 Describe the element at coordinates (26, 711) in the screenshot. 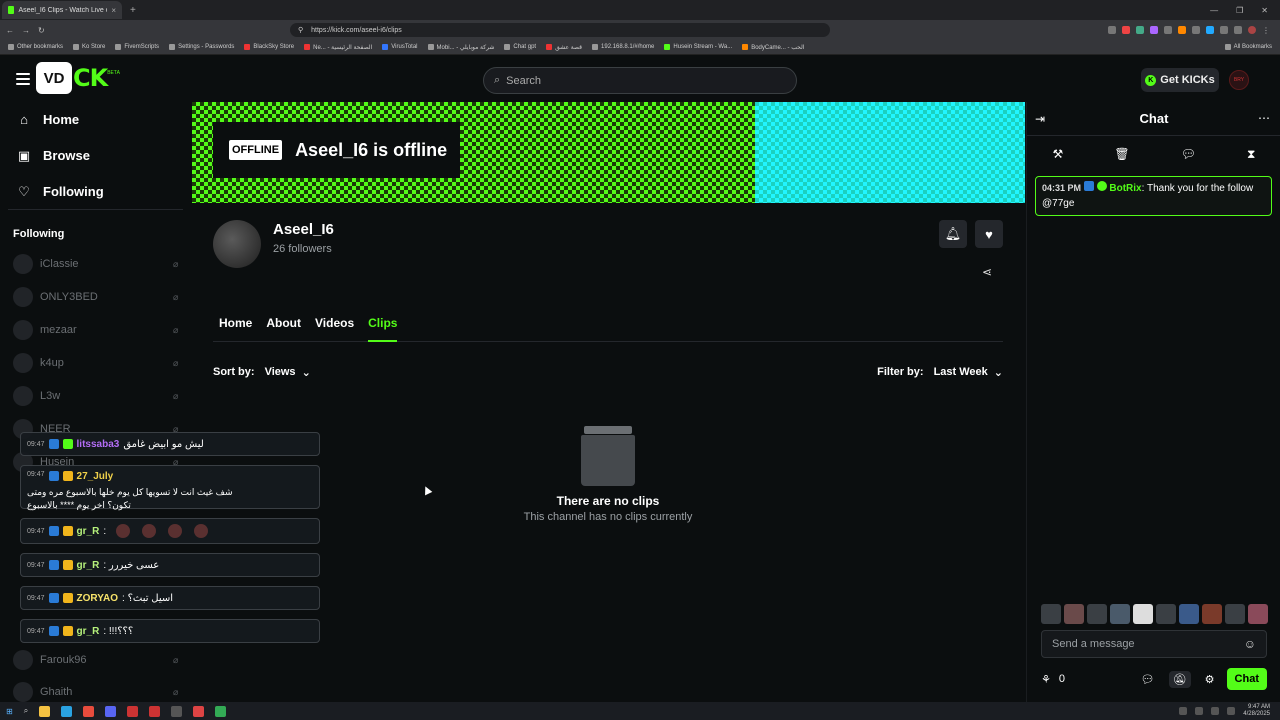

I see `search-icon: ⌕` at that location.